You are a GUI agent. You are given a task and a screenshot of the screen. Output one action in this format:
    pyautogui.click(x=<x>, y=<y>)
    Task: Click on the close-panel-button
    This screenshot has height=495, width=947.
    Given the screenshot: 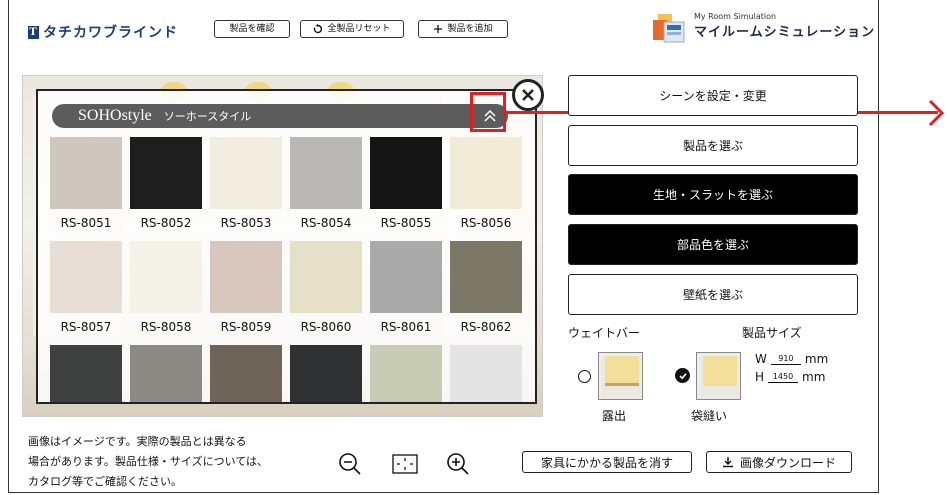 What is the action you would take?
    pyautogui.click(x=528, y=95)
    